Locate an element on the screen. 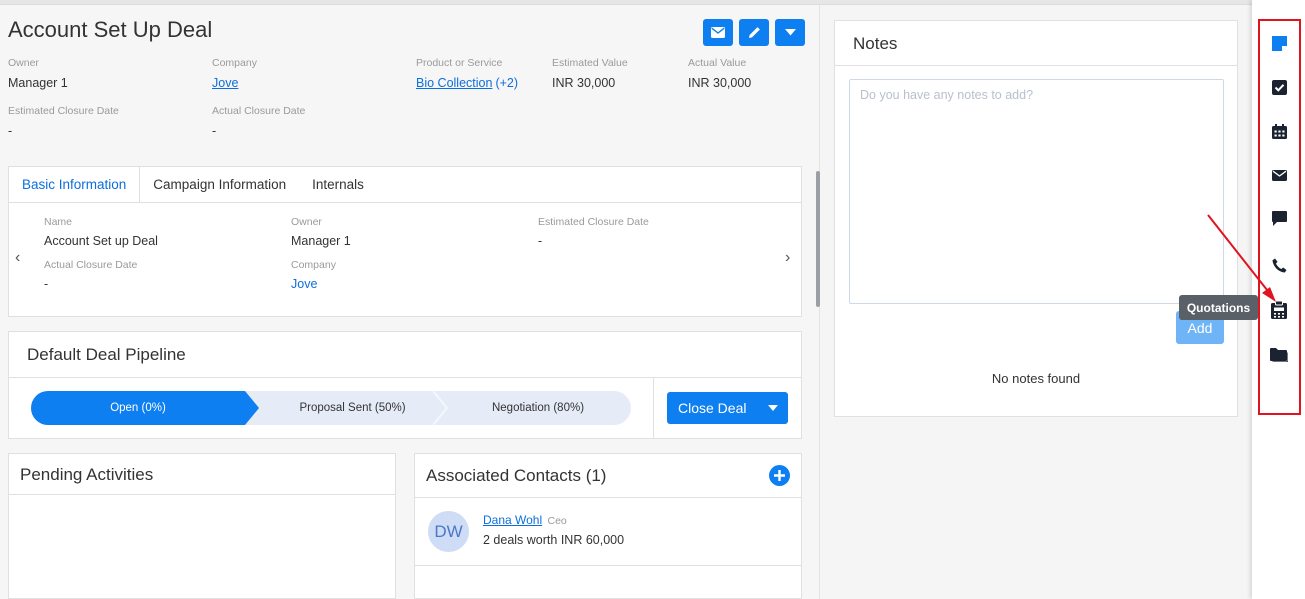 The height and width of the screenshot is (599, 1305). tab-campaign-information: Campaign Information is located at coordinates (219, 184).